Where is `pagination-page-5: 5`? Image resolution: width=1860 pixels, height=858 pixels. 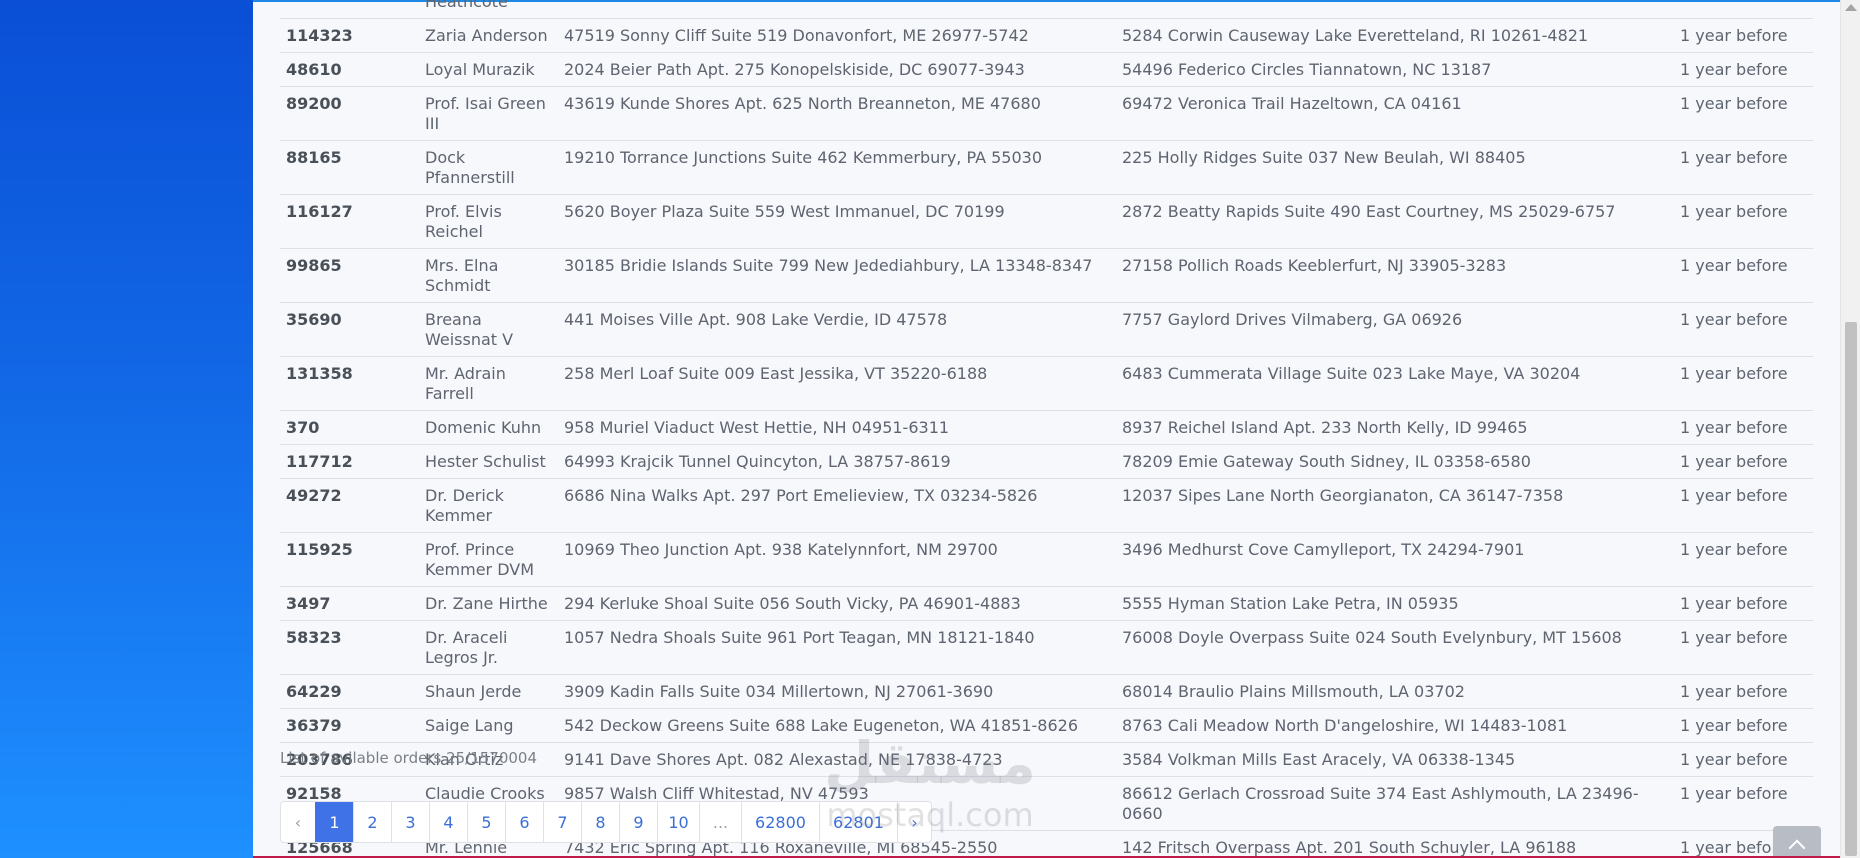
pagination-page-5: 5 is located at coordinates (486, 822).